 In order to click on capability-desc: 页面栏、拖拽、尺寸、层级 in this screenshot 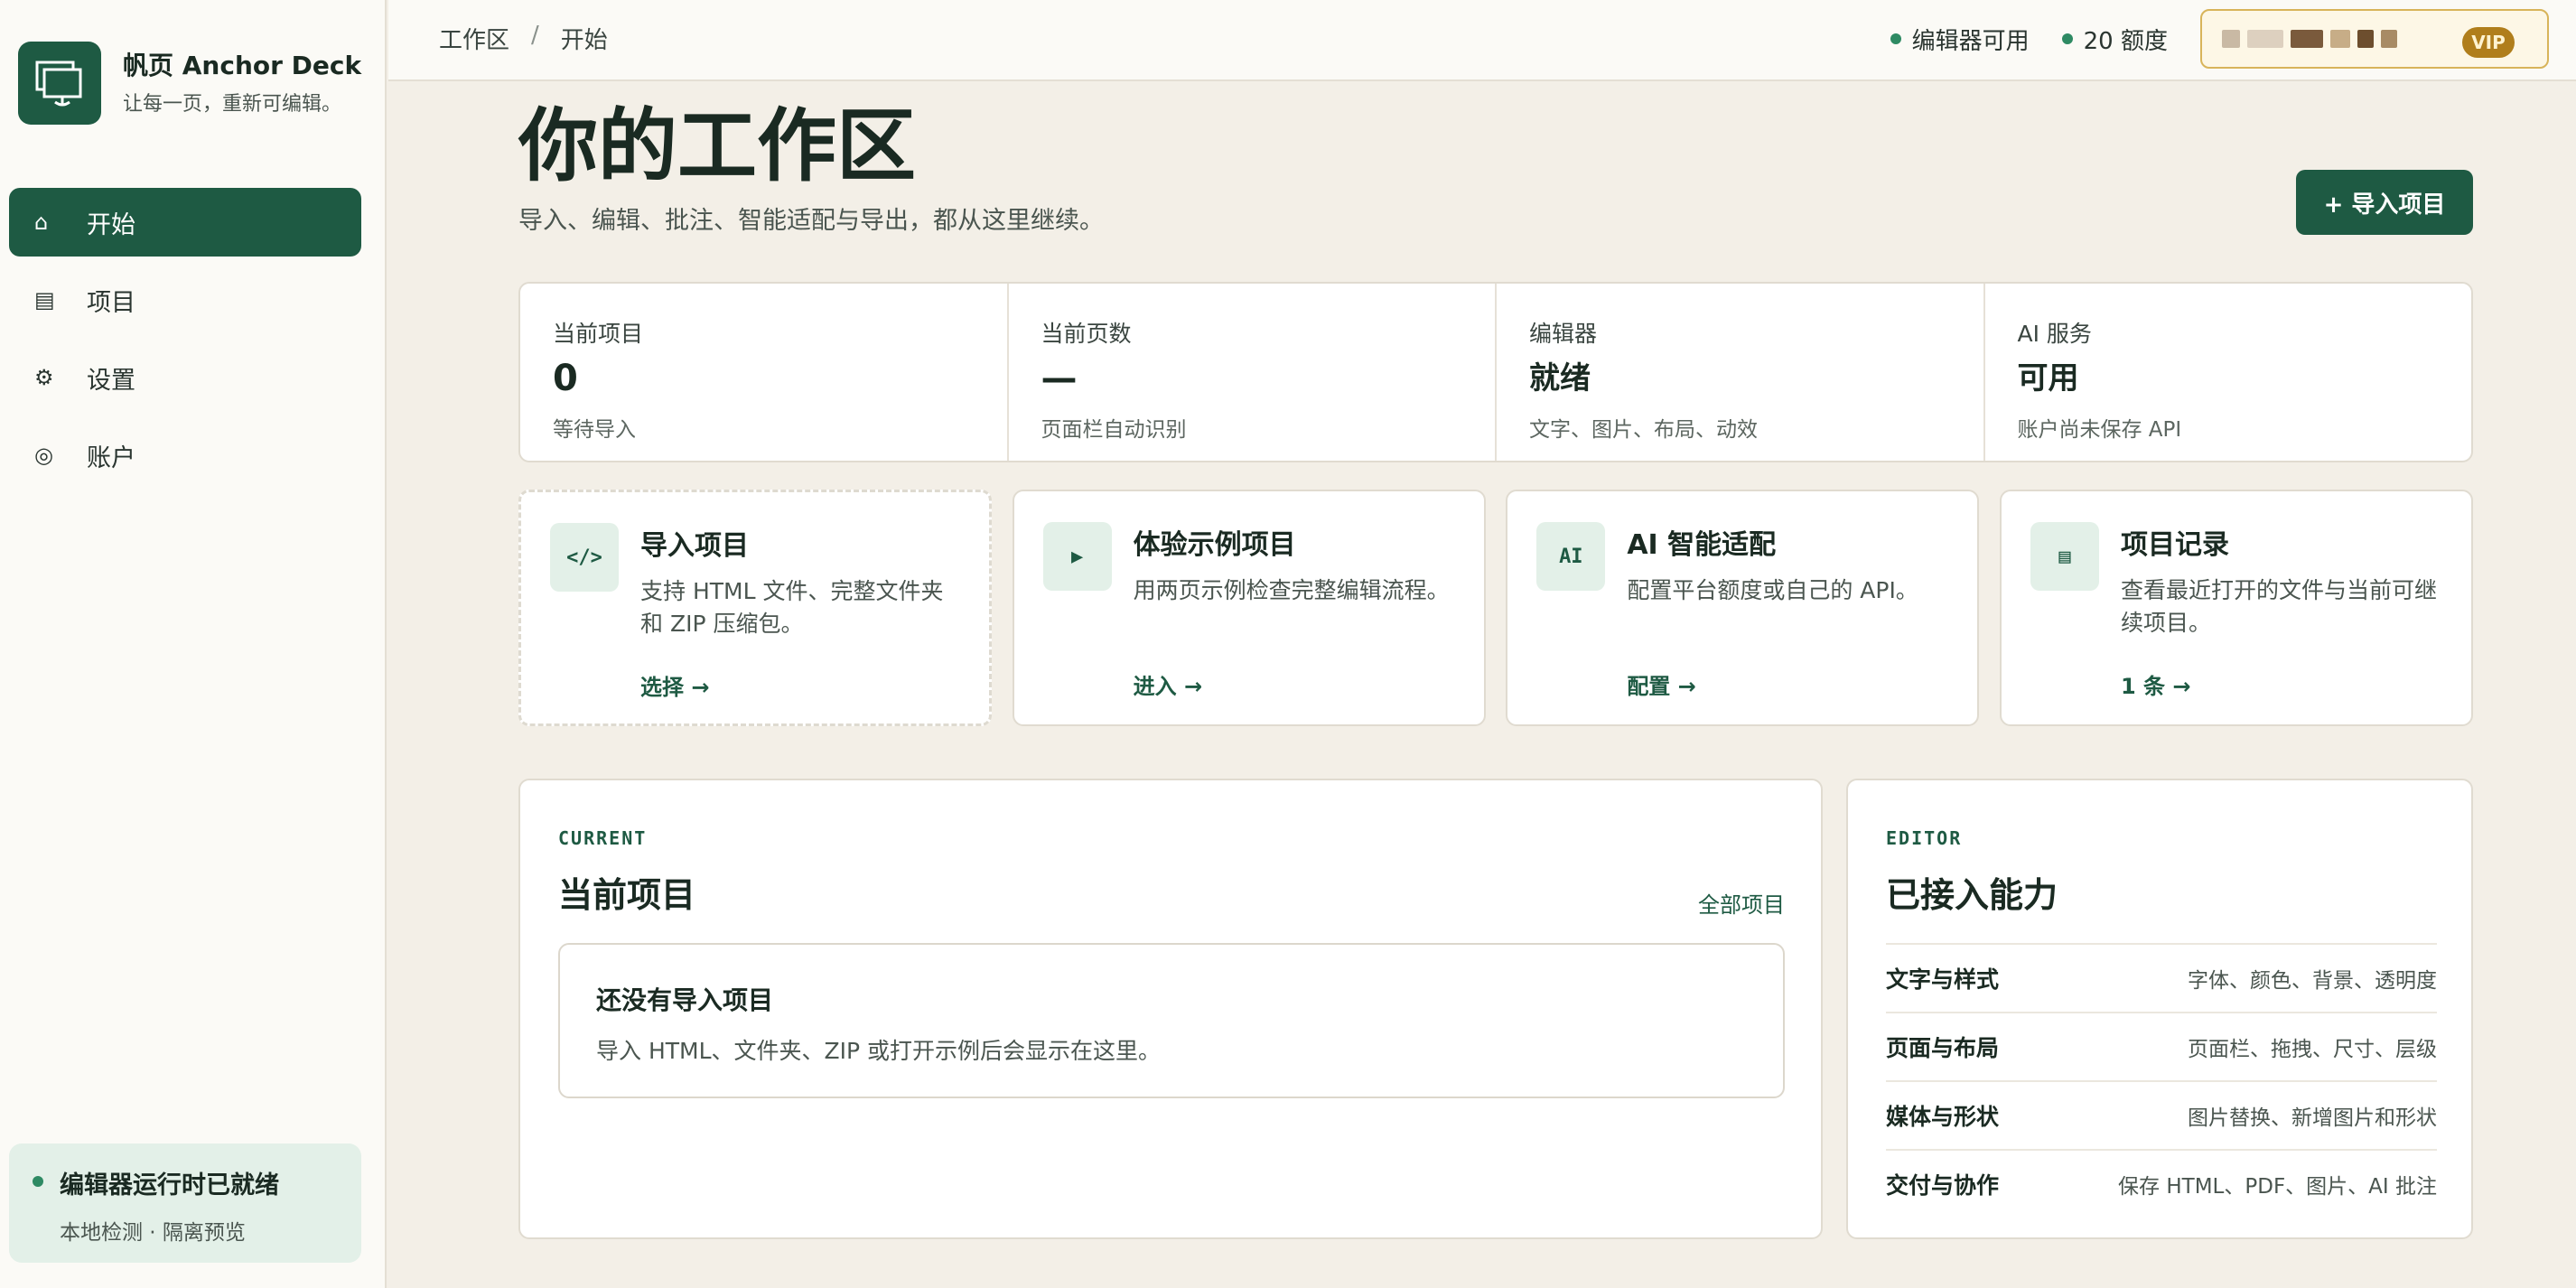, I will do `click(2312, 1049)`.